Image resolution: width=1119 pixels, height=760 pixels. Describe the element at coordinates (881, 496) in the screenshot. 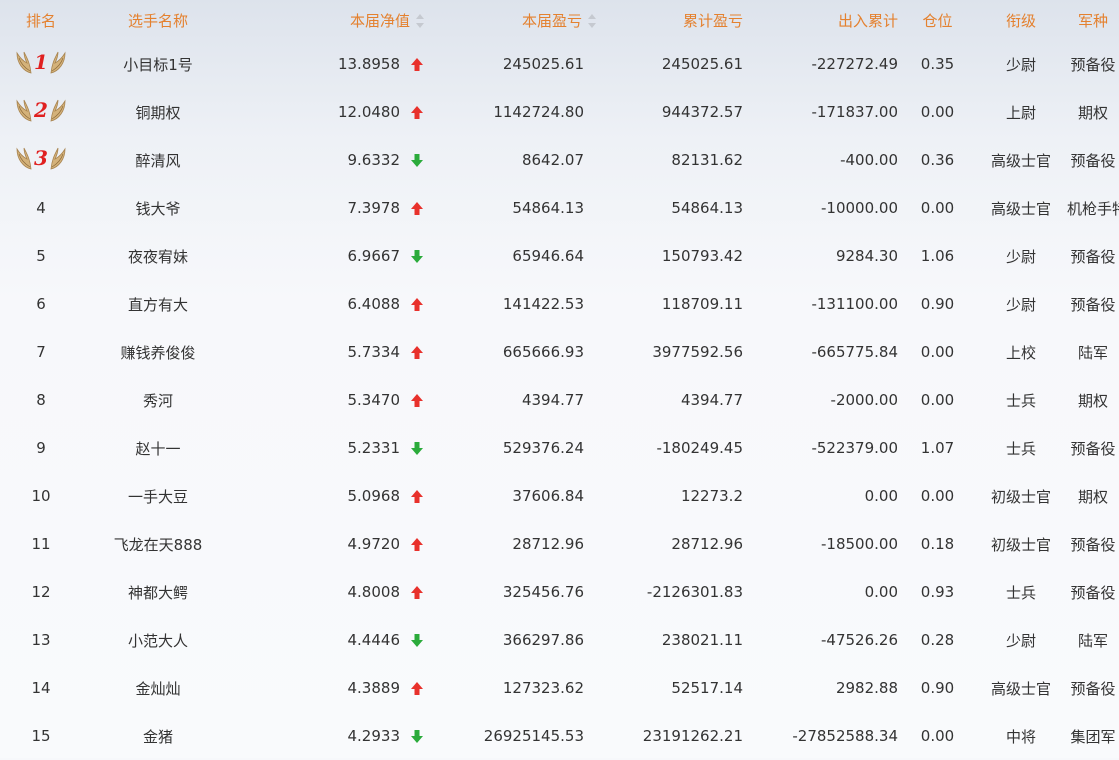

I see `flow-cell: 0.00` at that location.